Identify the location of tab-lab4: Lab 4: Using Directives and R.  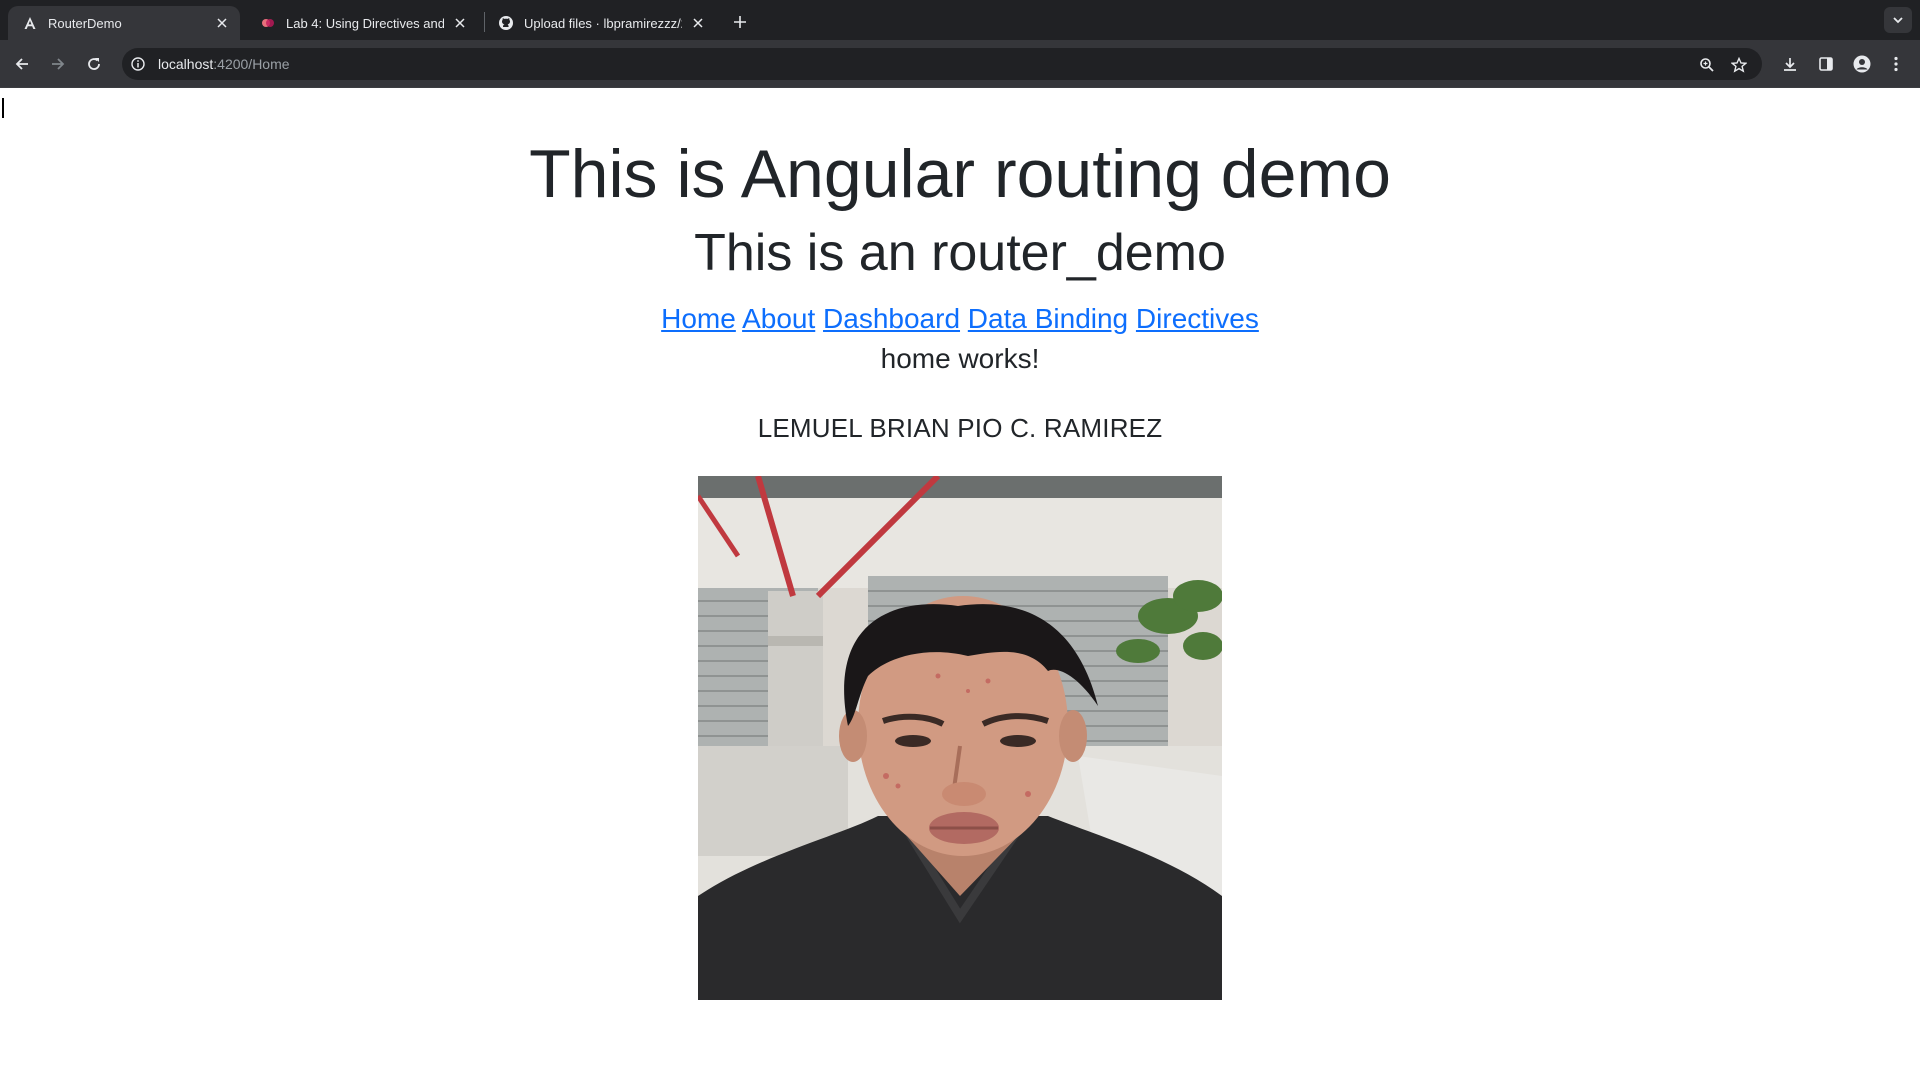
(362, 23).